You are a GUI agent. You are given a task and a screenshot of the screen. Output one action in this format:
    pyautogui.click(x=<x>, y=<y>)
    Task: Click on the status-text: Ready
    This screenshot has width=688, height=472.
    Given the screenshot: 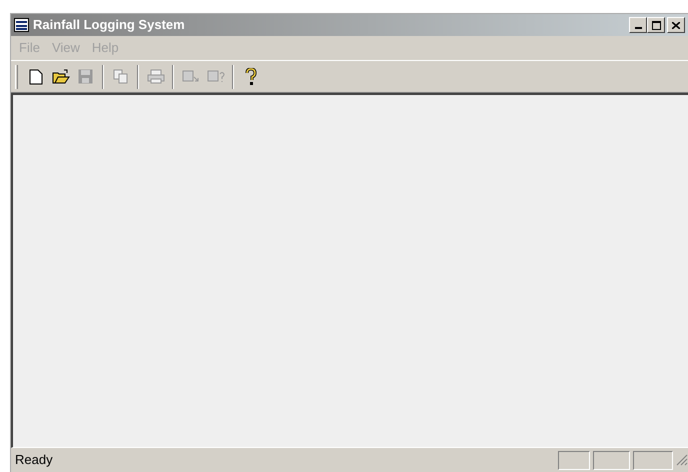 What is the action you would take?
    pyautogui.click(x=34, y=460)
    